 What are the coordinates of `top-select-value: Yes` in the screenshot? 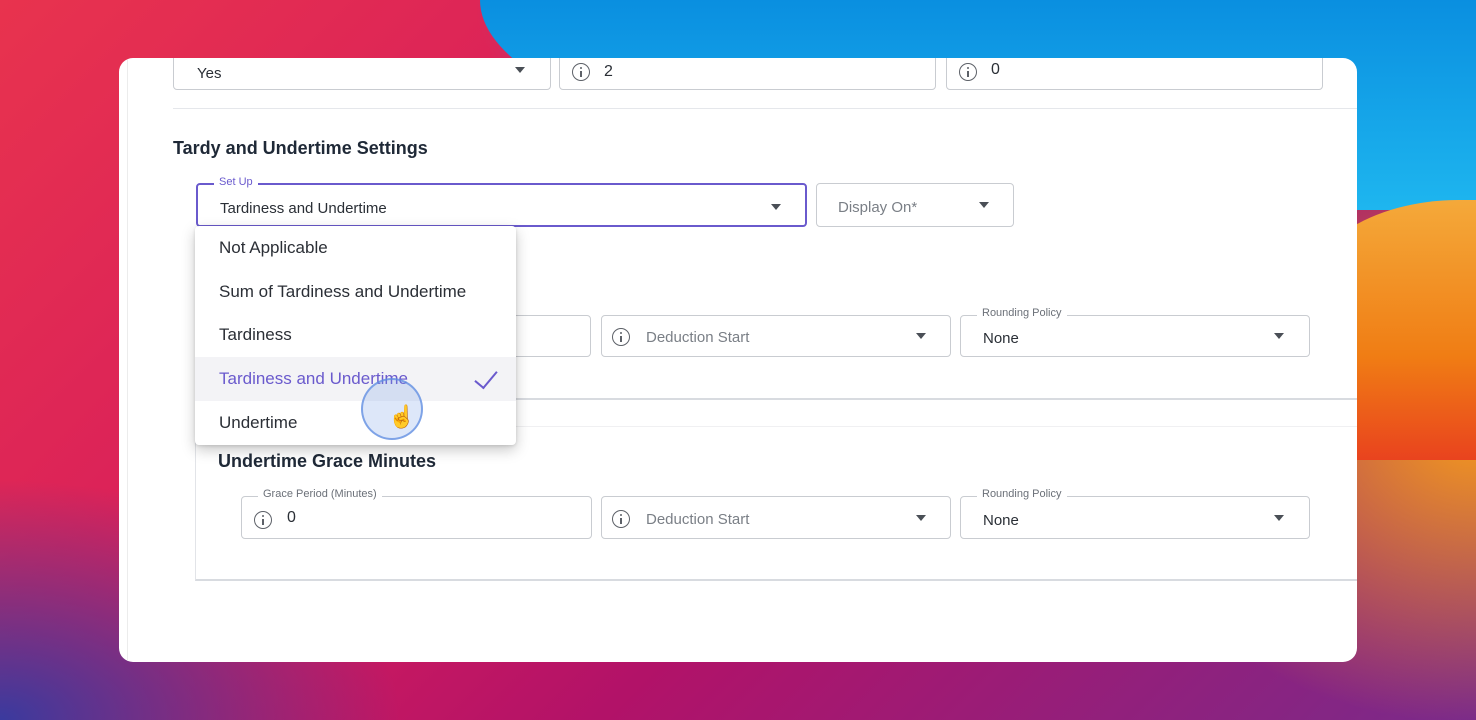 It's located at (209, 73).